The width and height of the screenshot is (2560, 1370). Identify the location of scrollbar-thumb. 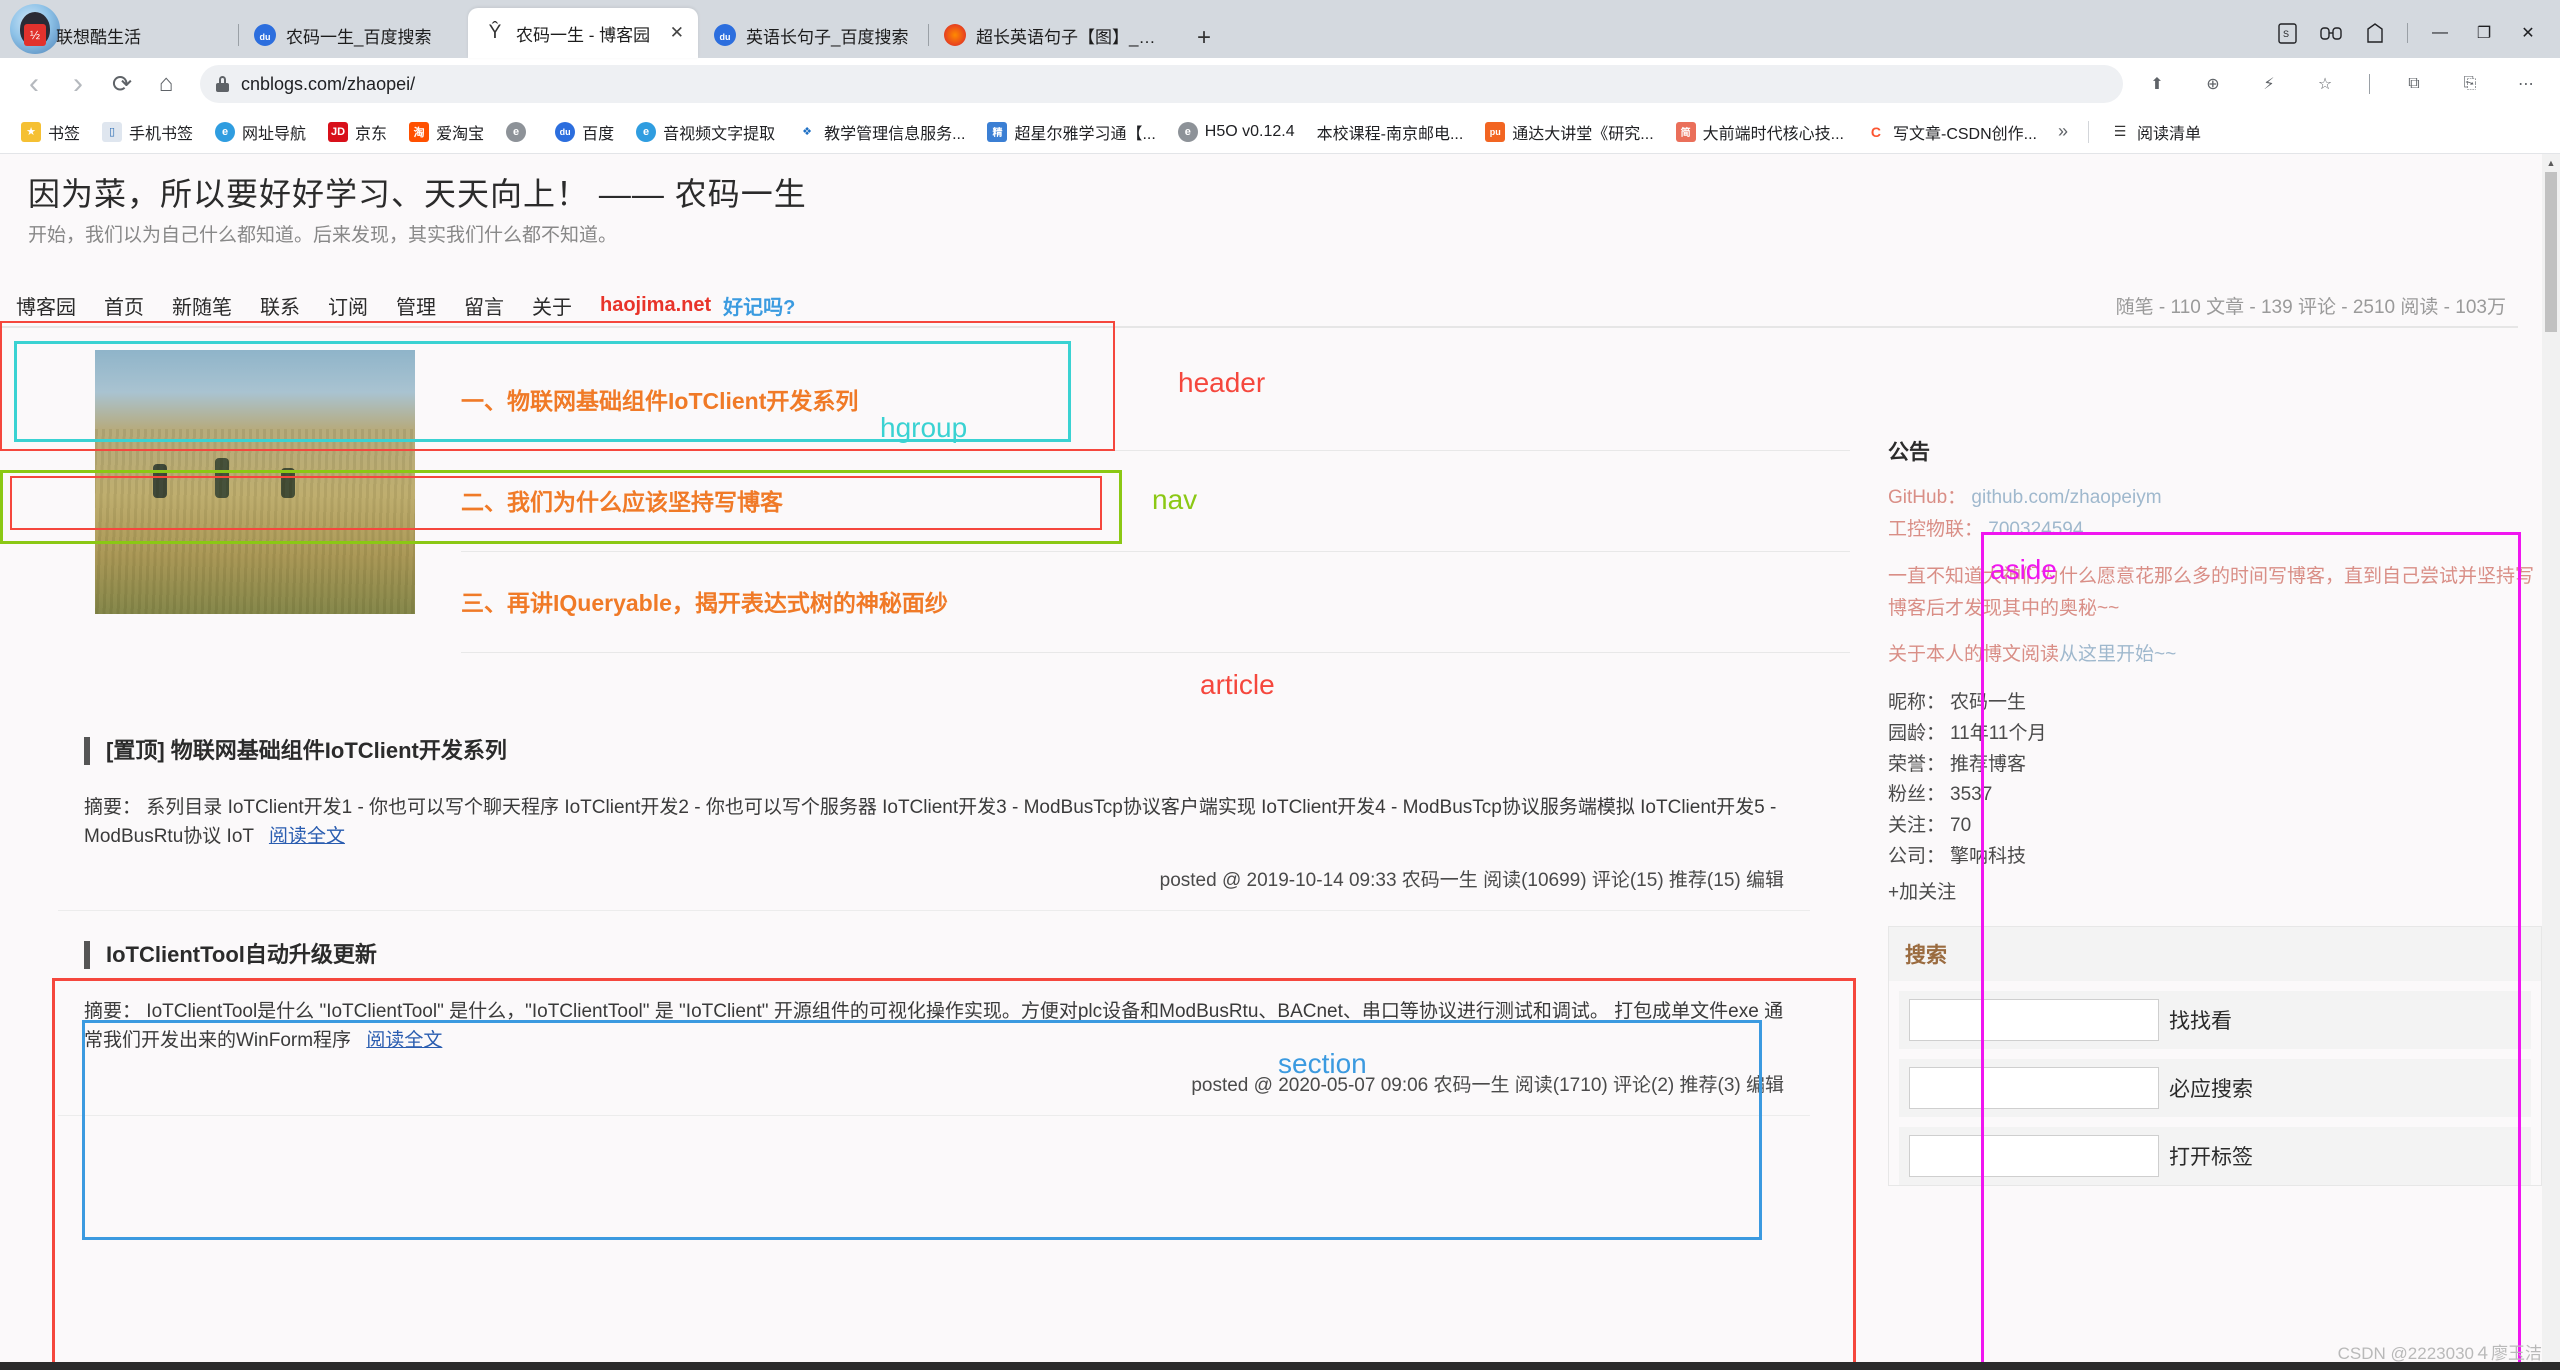
(2551, 252).